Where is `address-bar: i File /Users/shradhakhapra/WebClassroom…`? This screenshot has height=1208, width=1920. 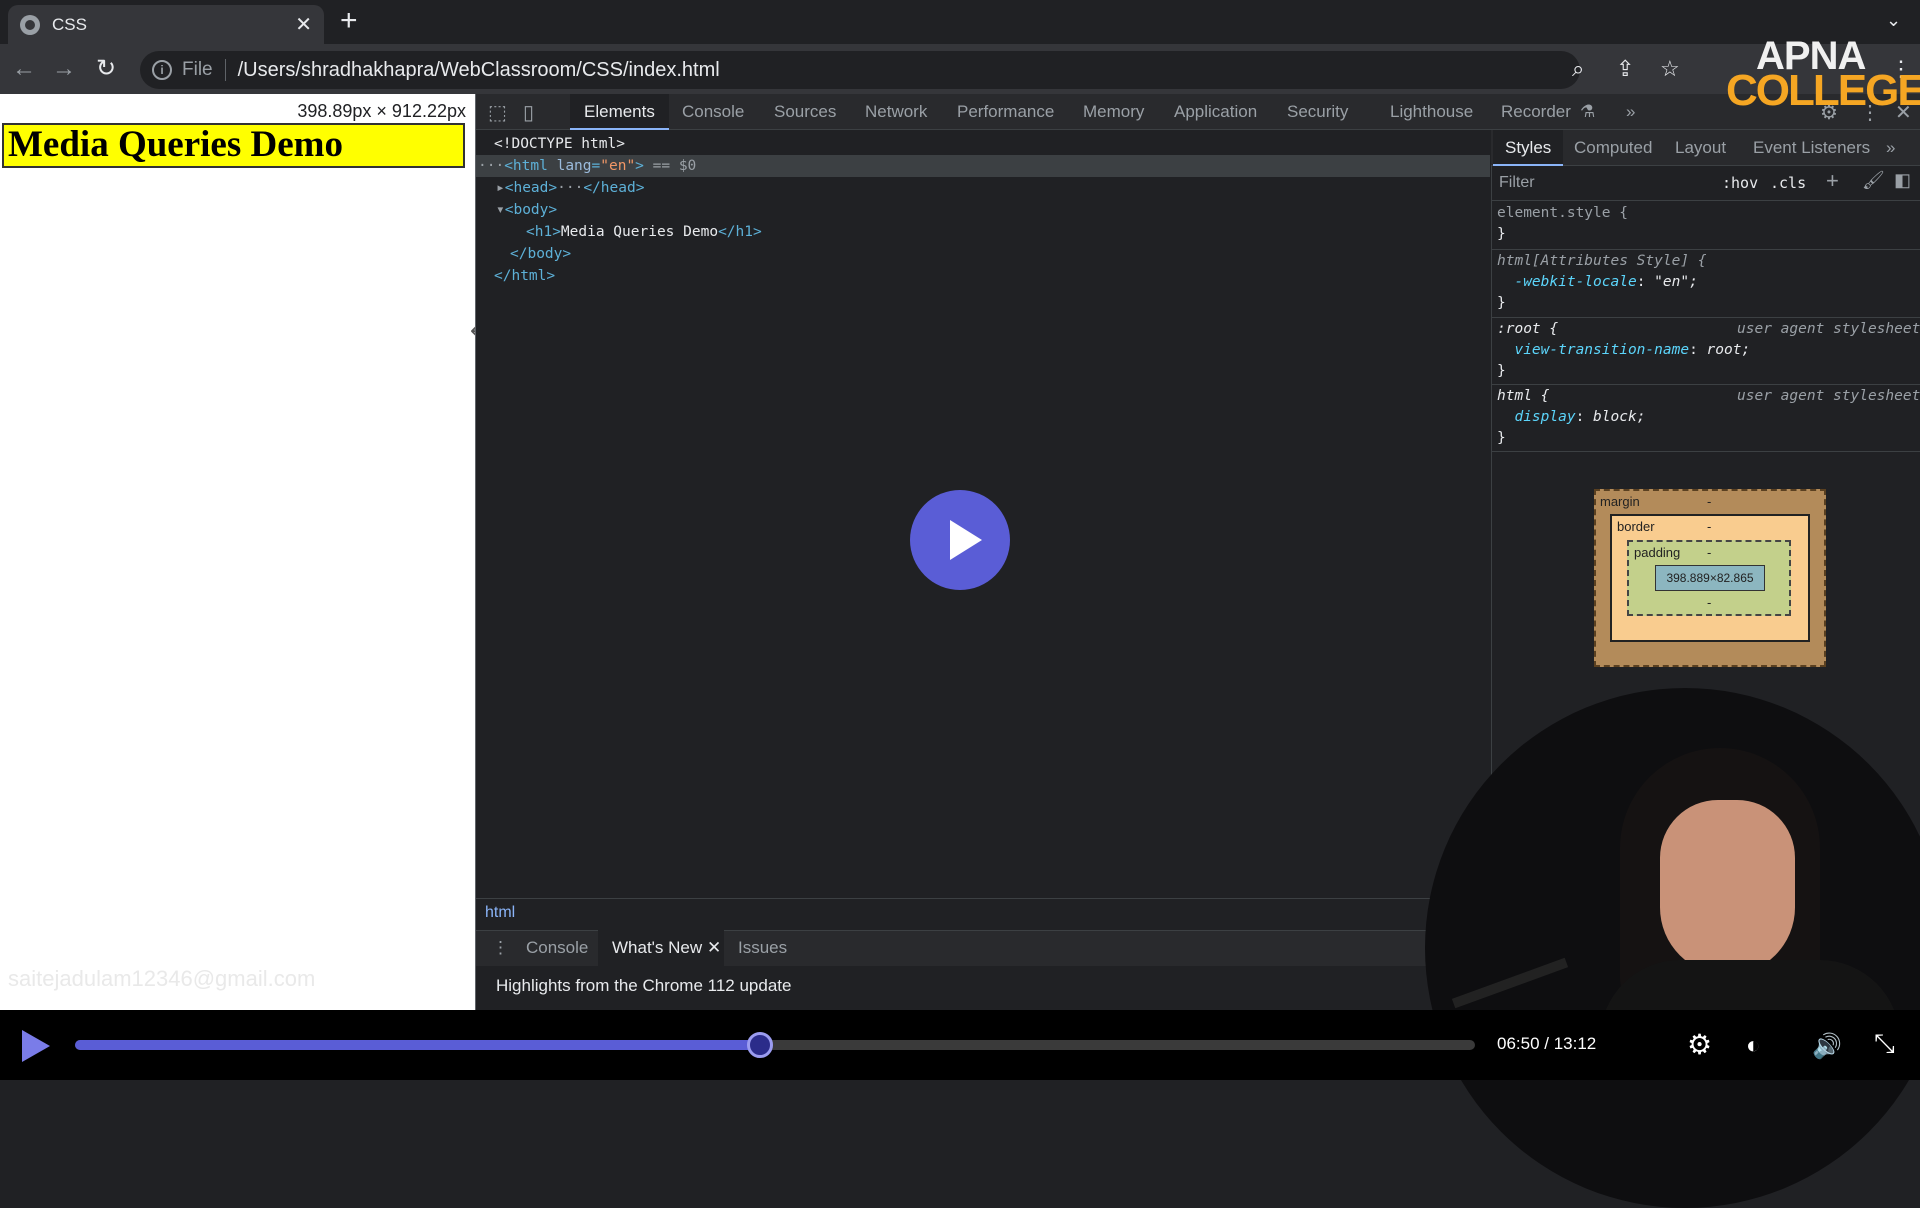
address-bar: i File /Users/shradhakhapra/WebClassroom… is located at coordinates (860, 70).